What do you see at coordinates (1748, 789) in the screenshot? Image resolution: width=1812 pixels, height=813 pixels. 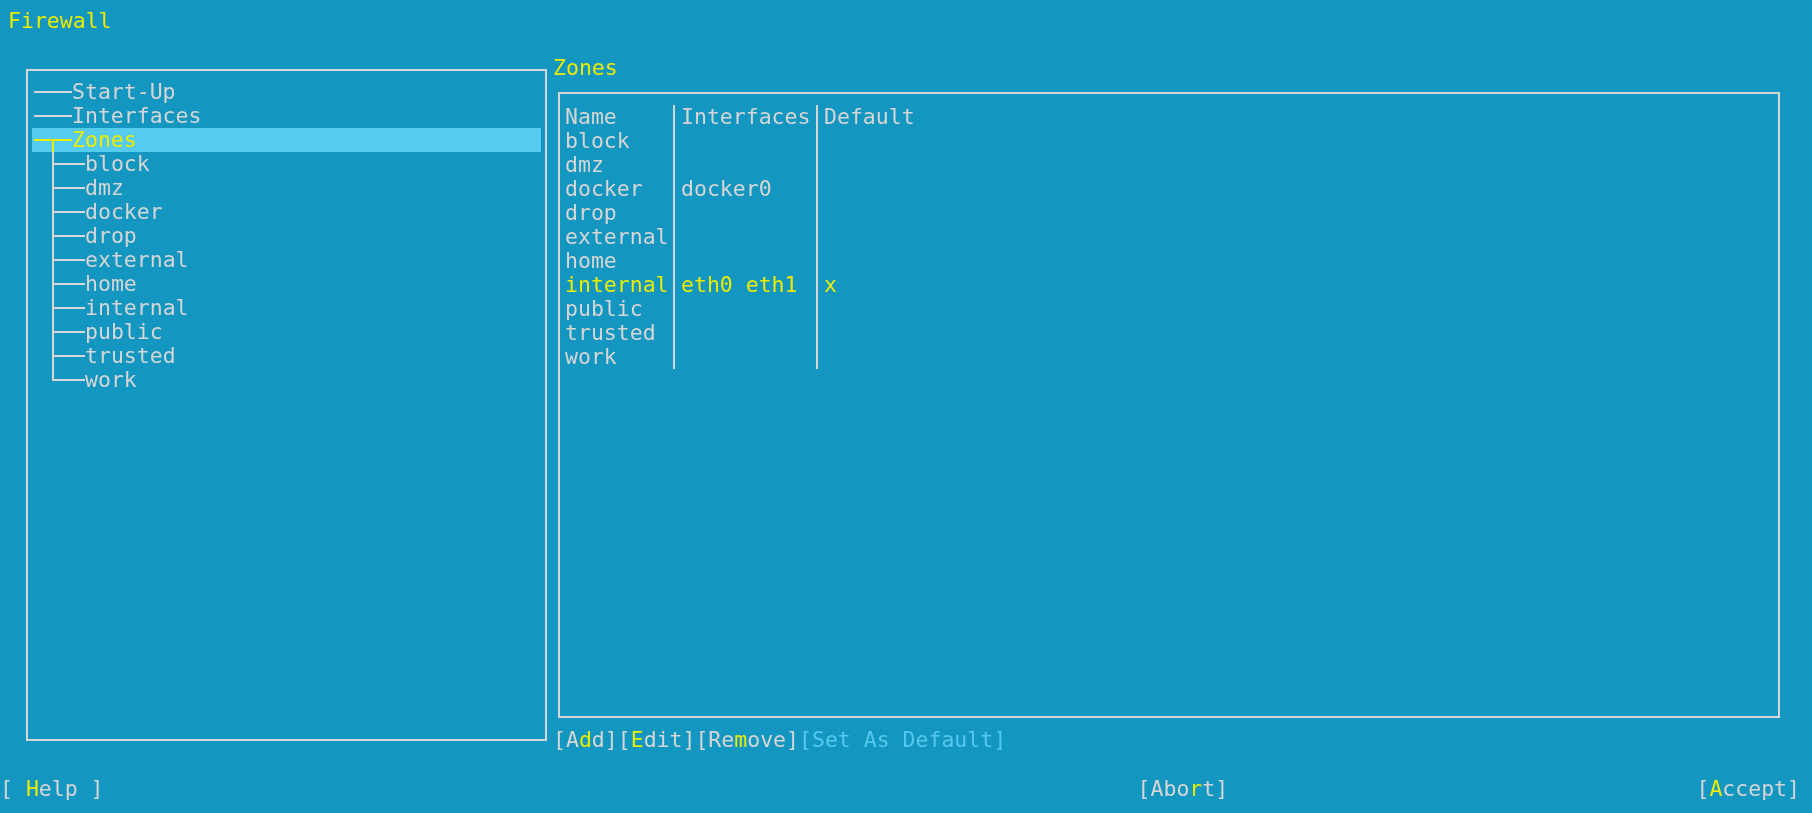 I see `accept-button: [Accept]` at bounding box center [1748, 789].